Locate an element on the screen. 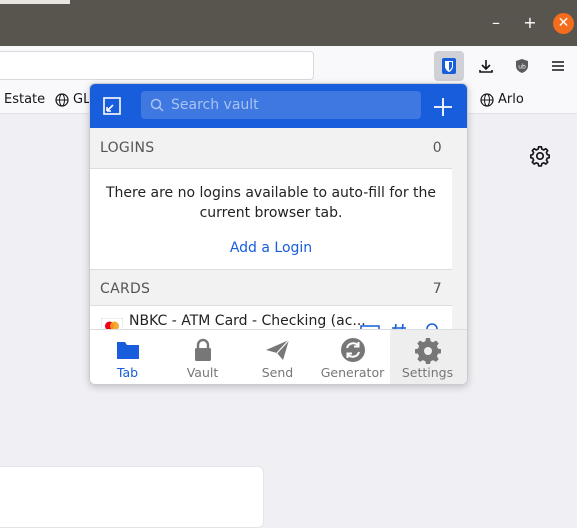 This screenshot has width=577, height=528. bookmark-item: Estate is located at coordinates (24, 99).